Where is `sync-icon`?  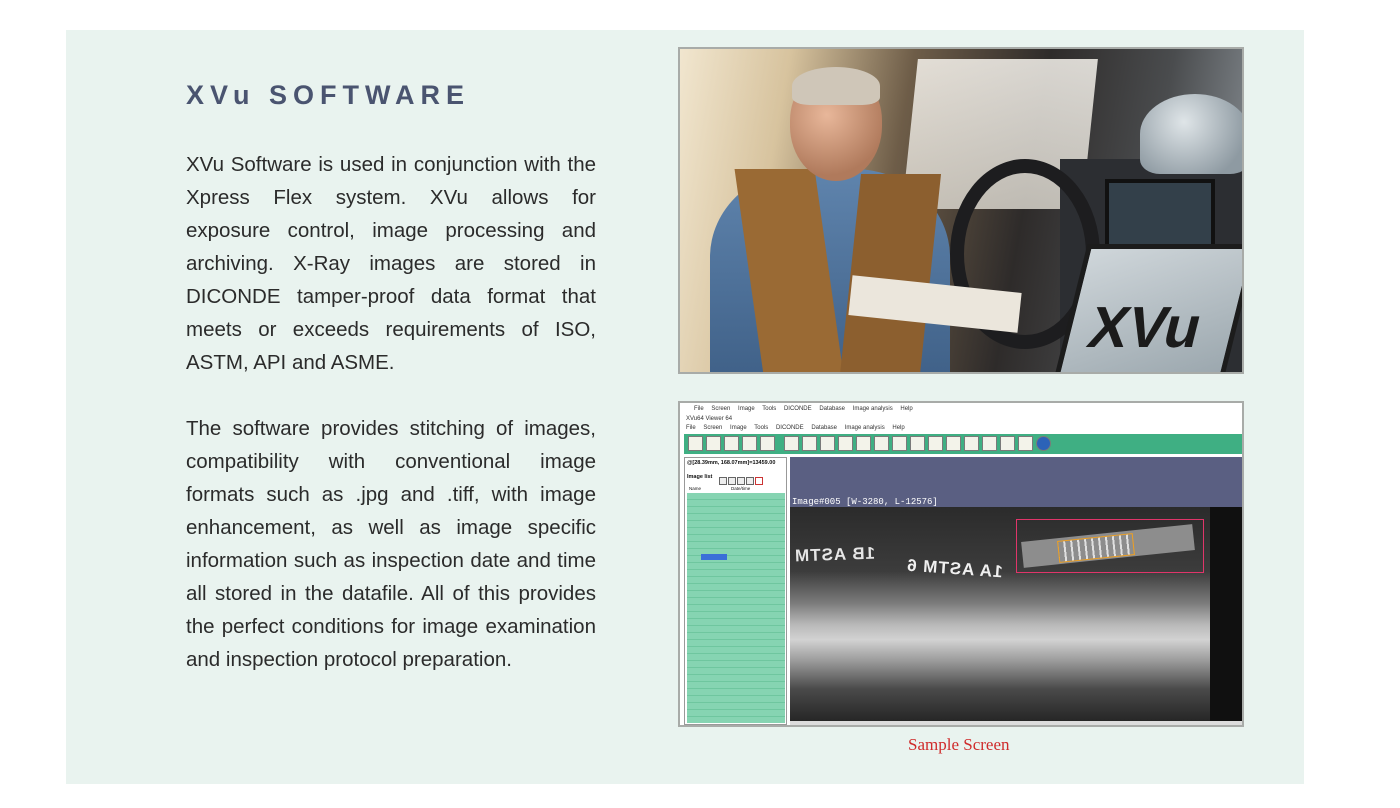
sync-icon is located at coordinates (741, 481).